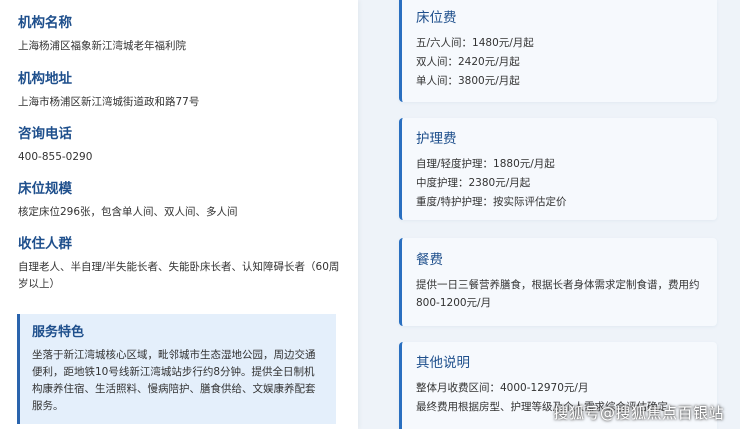  What do you see at coordinates (502, 388) in the screenshot?
I see `other-notes-line-1: 整体月收费区间：4000-12970元/月` at bounding box center [502, 388].